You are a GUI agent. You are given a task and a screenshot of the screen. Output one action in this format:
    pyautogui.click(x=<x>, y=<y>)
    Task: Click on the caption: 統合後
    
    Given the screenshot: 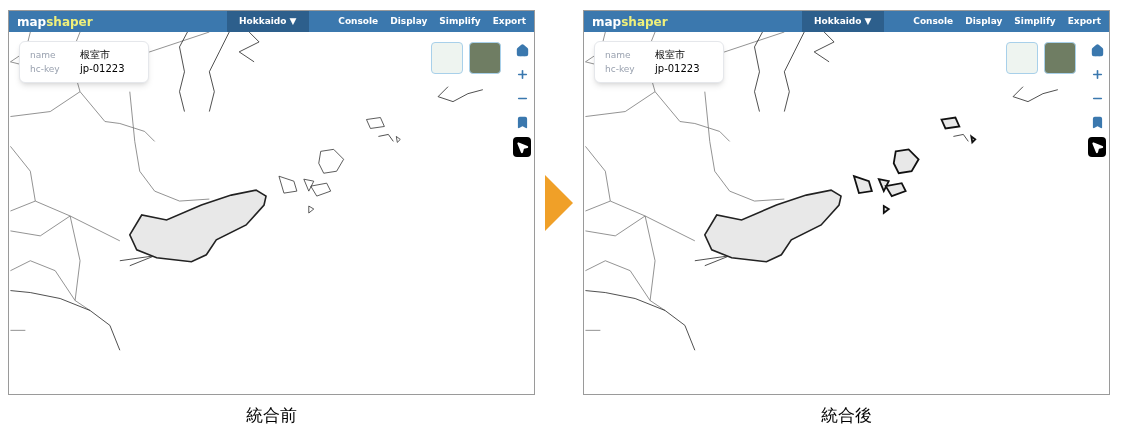 What is the action you would take?
    pyautogui.click(x=846, y=415)
    